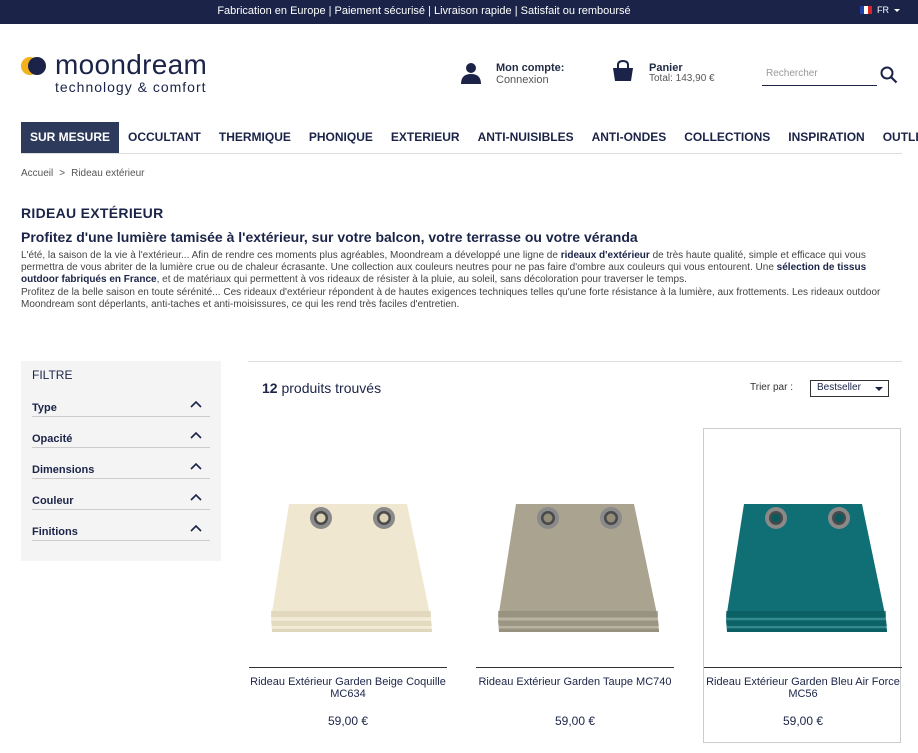 Image resolution: width=918 pixels, height=753 pixels. What do you see at coordinates (52, 375) in the screenshot?
I see `filter-title: FILTRE` at bounding box center [52, 375].